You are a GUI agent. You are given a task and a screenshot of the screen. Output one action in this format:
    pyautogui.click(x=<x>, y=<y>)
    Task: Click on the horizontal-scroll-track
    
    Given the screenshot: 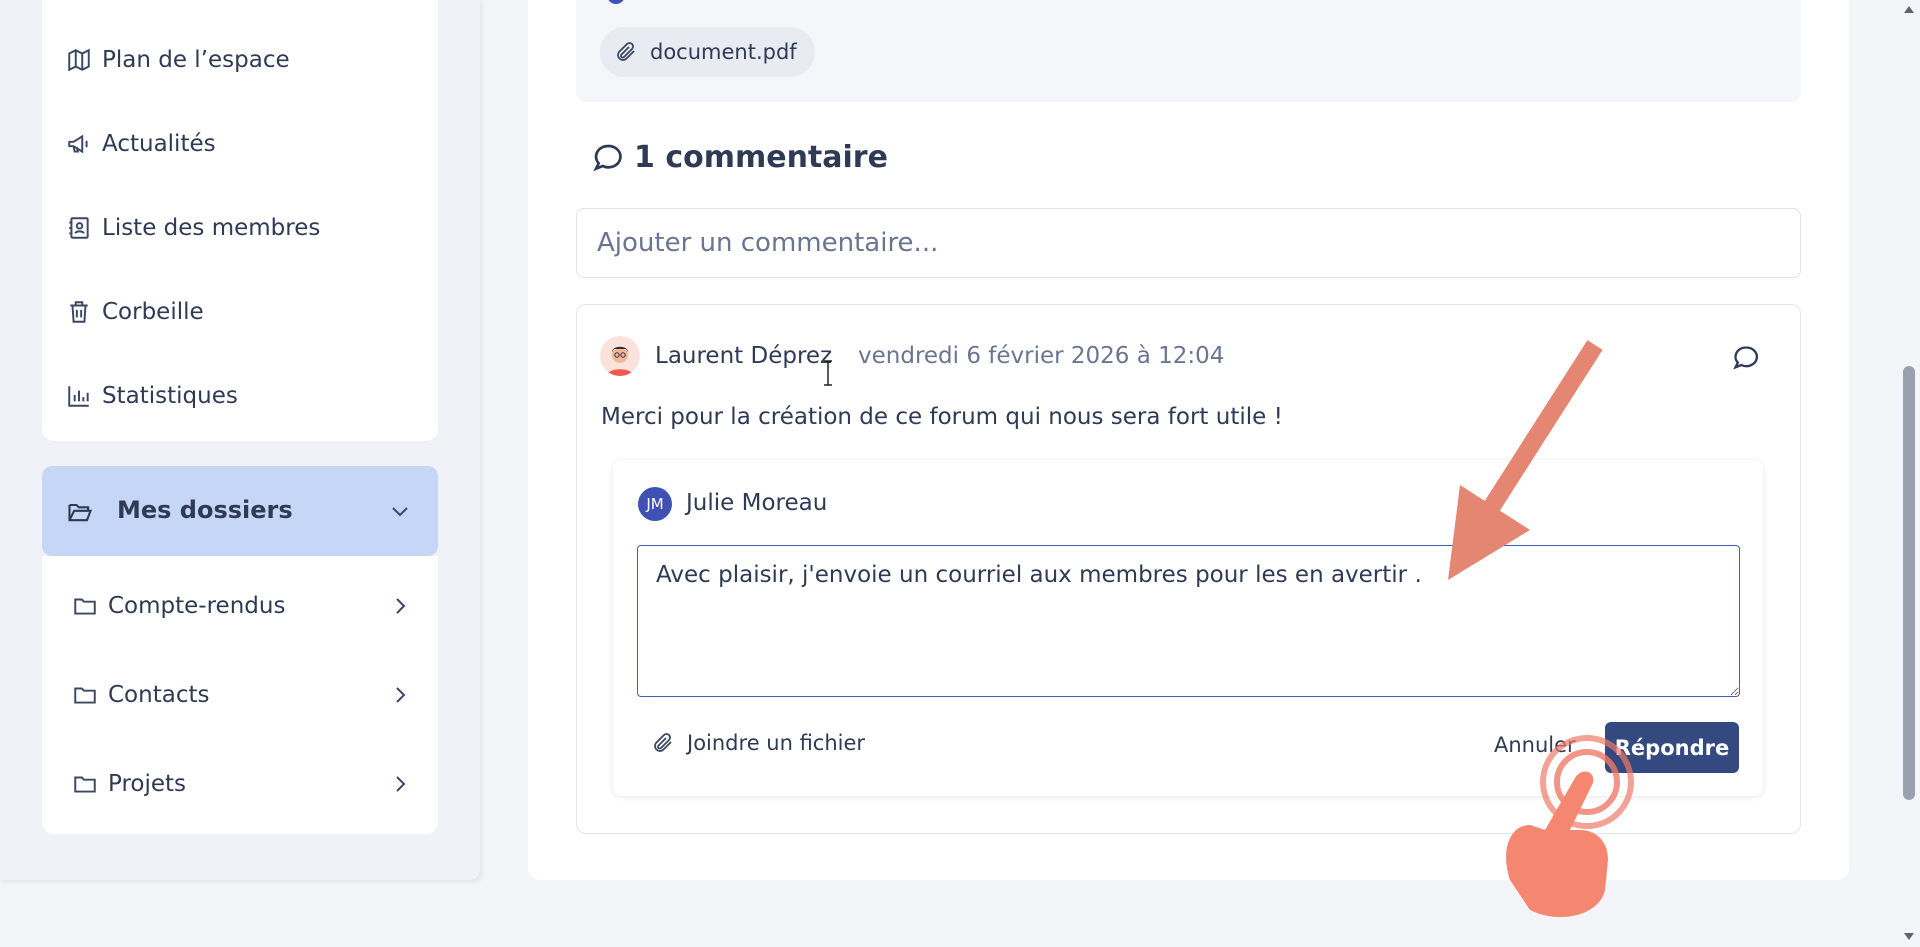 What is the action you would take?
    pyautogui.click(x=950, y=938)
    